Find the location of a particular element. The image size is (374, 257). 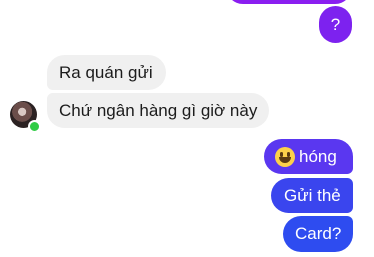

outgoing-message-bubble: hóng is located at coordinates (308, 156).